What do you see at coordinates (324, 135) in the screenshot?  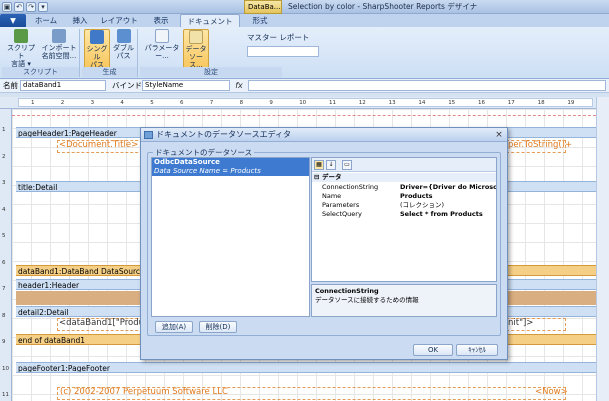 I see `dialog-title-bar: ドキュメントのデータソースエディタ ×` at bounding box center [324, 135].